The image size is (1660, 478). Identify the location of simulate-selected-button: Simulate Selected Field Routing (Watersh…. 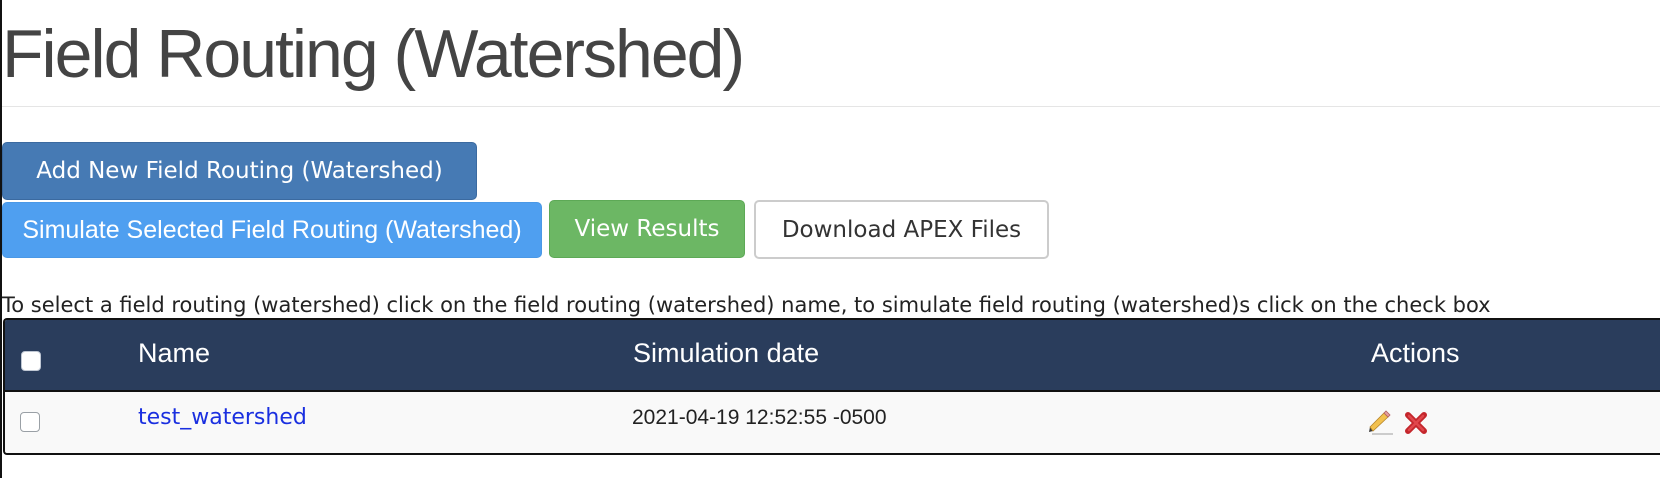
(272, 230).